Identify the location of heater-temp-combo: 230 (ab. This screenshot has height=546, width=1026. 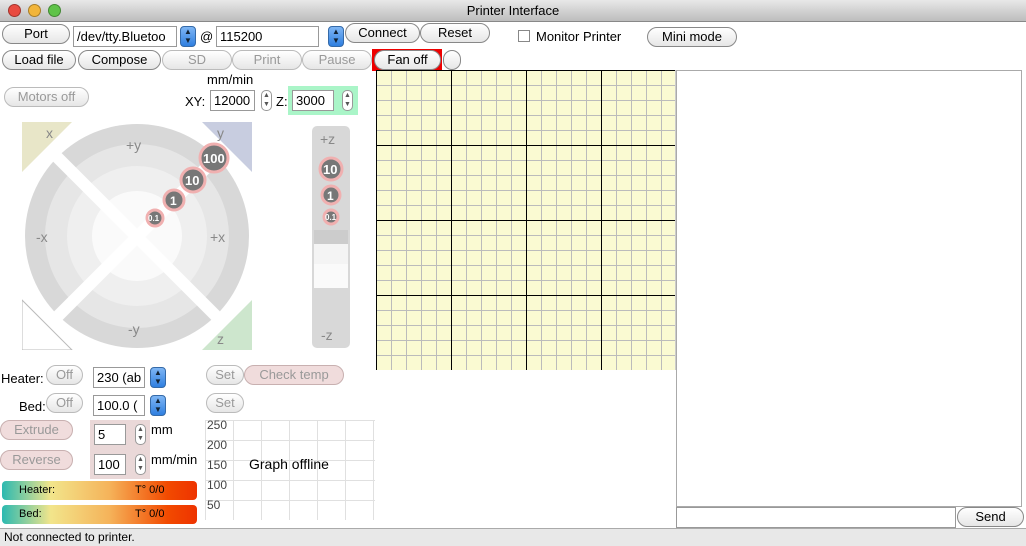
(119, 377).